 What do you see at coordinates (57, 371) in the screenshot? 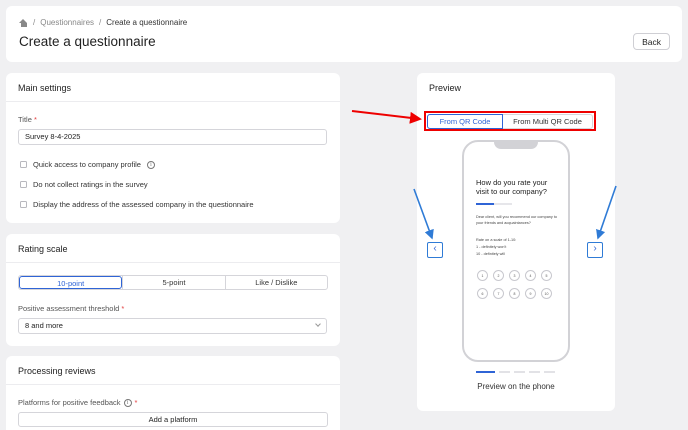
I see `card-title: Processing reviews` at bounding box center [57, 371].